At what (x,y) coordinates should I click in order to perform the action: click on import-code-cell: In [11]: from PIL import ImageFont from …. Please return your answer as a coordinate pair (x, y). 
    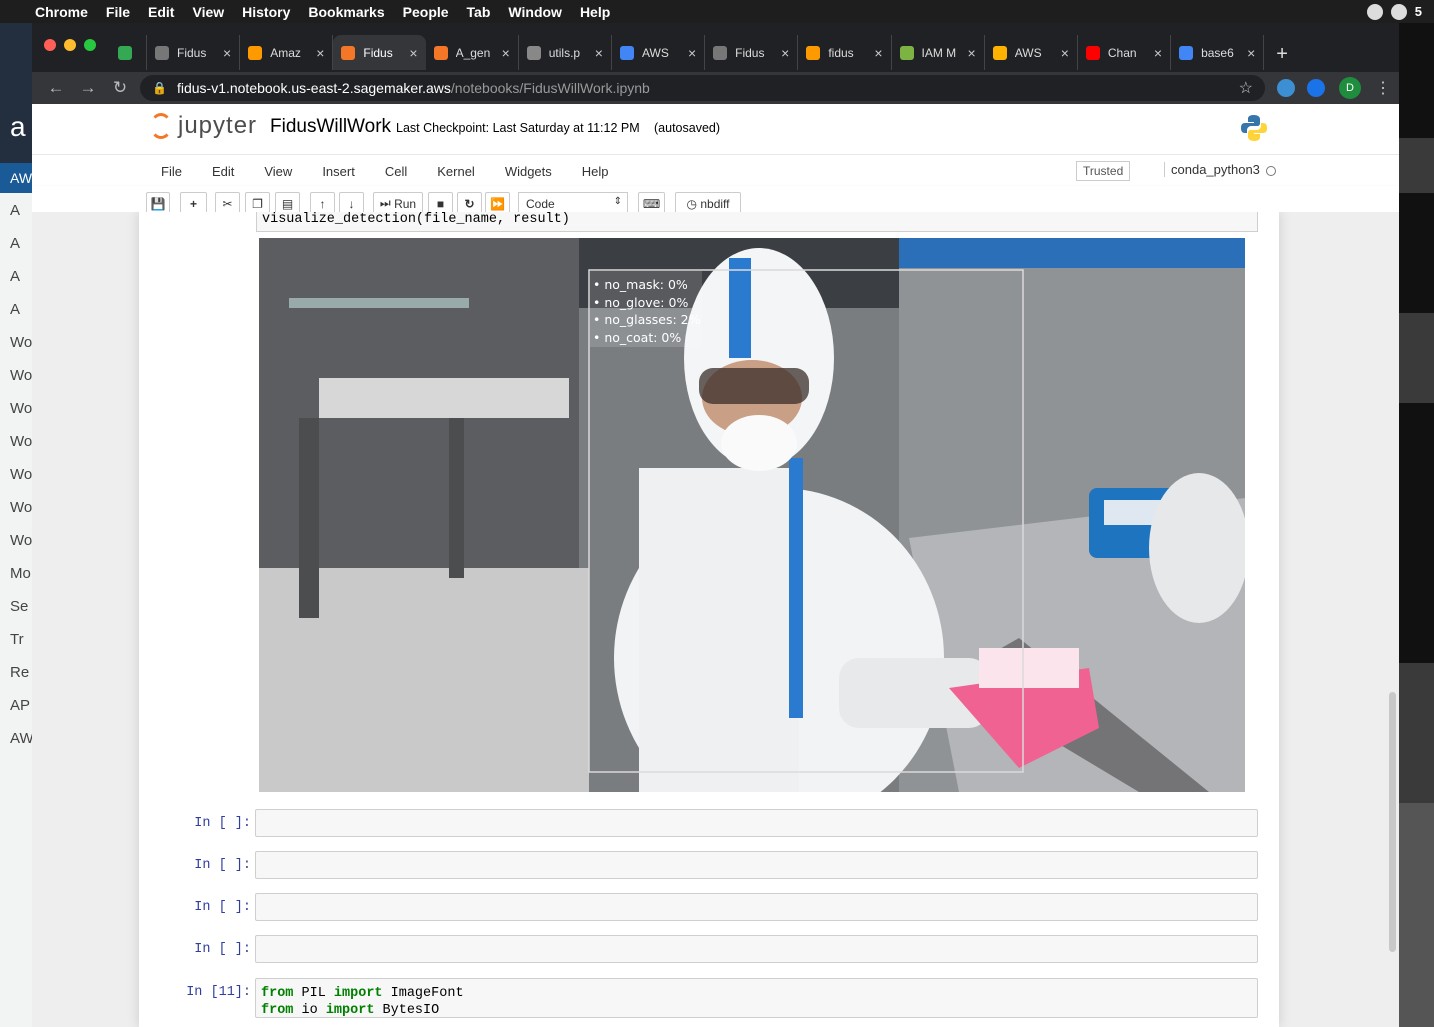
    Looking at the image, I should click on (709, 1002).